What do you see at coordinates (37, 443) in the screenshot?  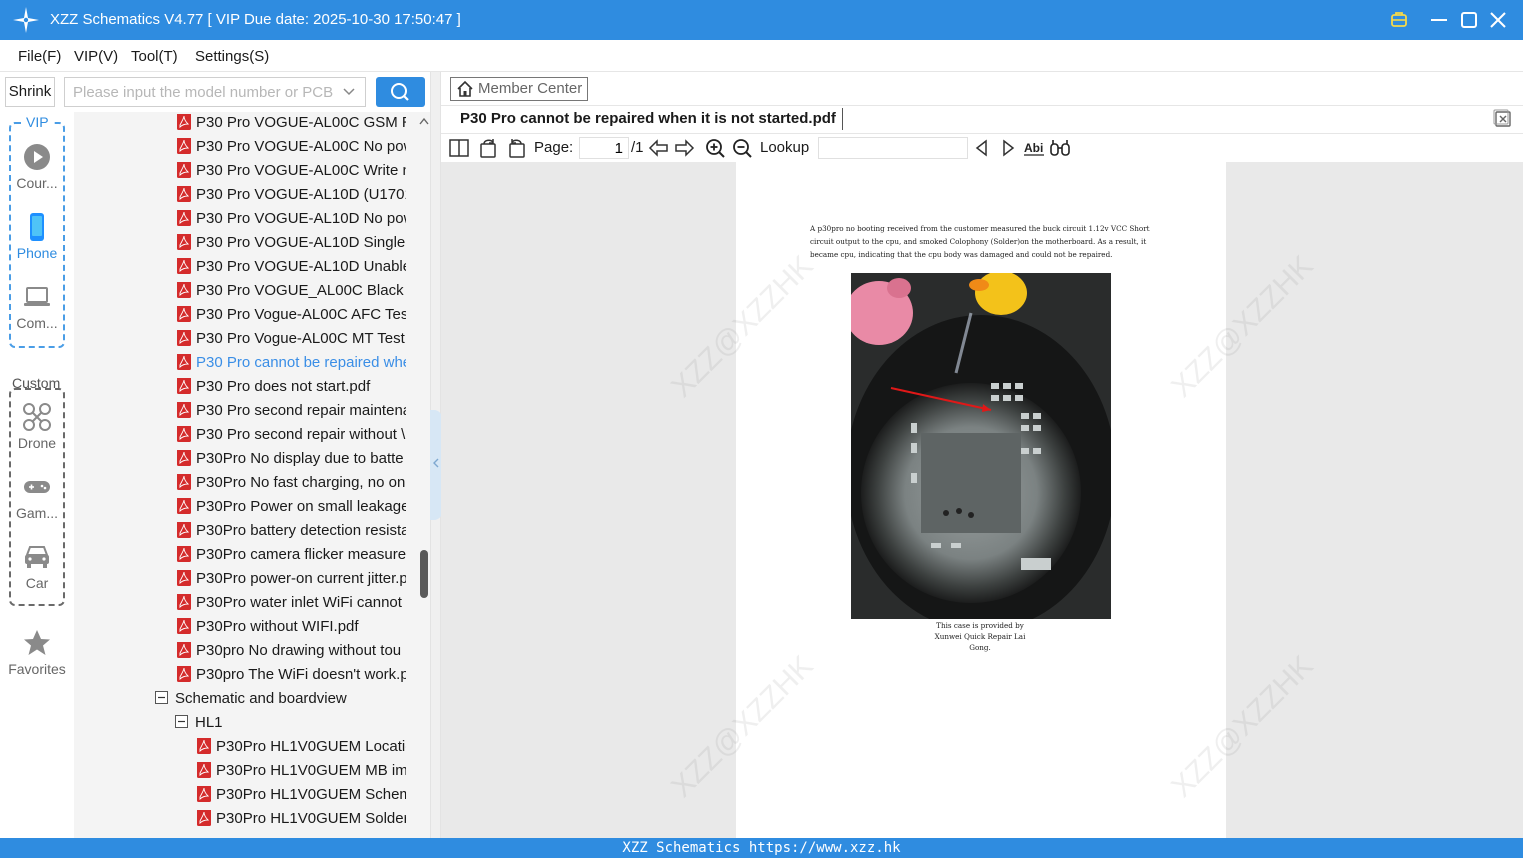 I see `category-label: Drone` at bounding box center [37, 443].